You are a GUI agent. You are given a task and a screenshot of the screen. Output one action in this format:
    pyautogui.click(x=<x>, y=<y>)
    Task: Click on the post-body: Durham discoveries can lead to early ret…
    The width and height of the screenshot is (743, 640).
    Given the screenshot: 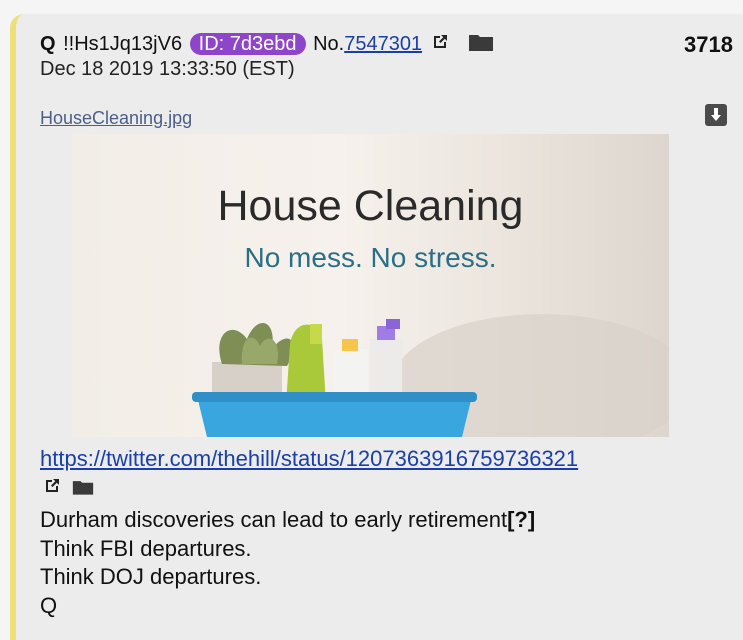 What is the action you would take?
    pyautogui.click(x=287, y=563)
    